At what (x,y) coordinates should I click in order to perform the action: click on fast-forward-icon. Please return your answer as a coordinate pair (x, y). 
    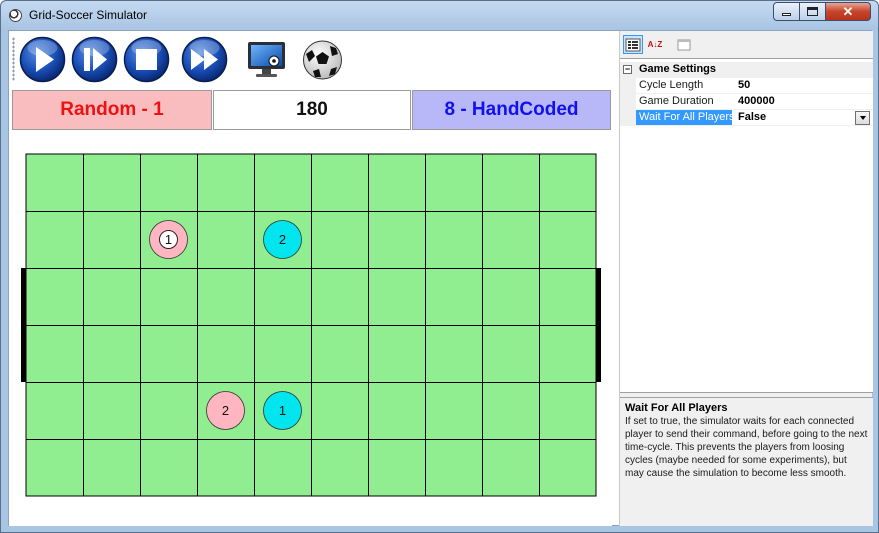
    Looking at the image, I should click on (204, 59).